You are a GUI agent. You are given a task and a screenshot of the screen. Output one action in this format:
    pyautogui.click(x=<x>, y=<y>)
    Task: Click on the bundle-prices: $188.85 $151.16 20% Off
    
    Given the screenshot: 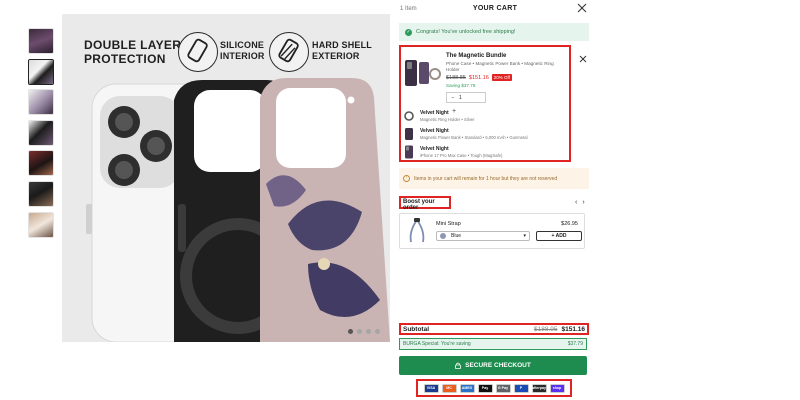 What is the action you would take?
    pyautogui.click(x=479, y=77)
    